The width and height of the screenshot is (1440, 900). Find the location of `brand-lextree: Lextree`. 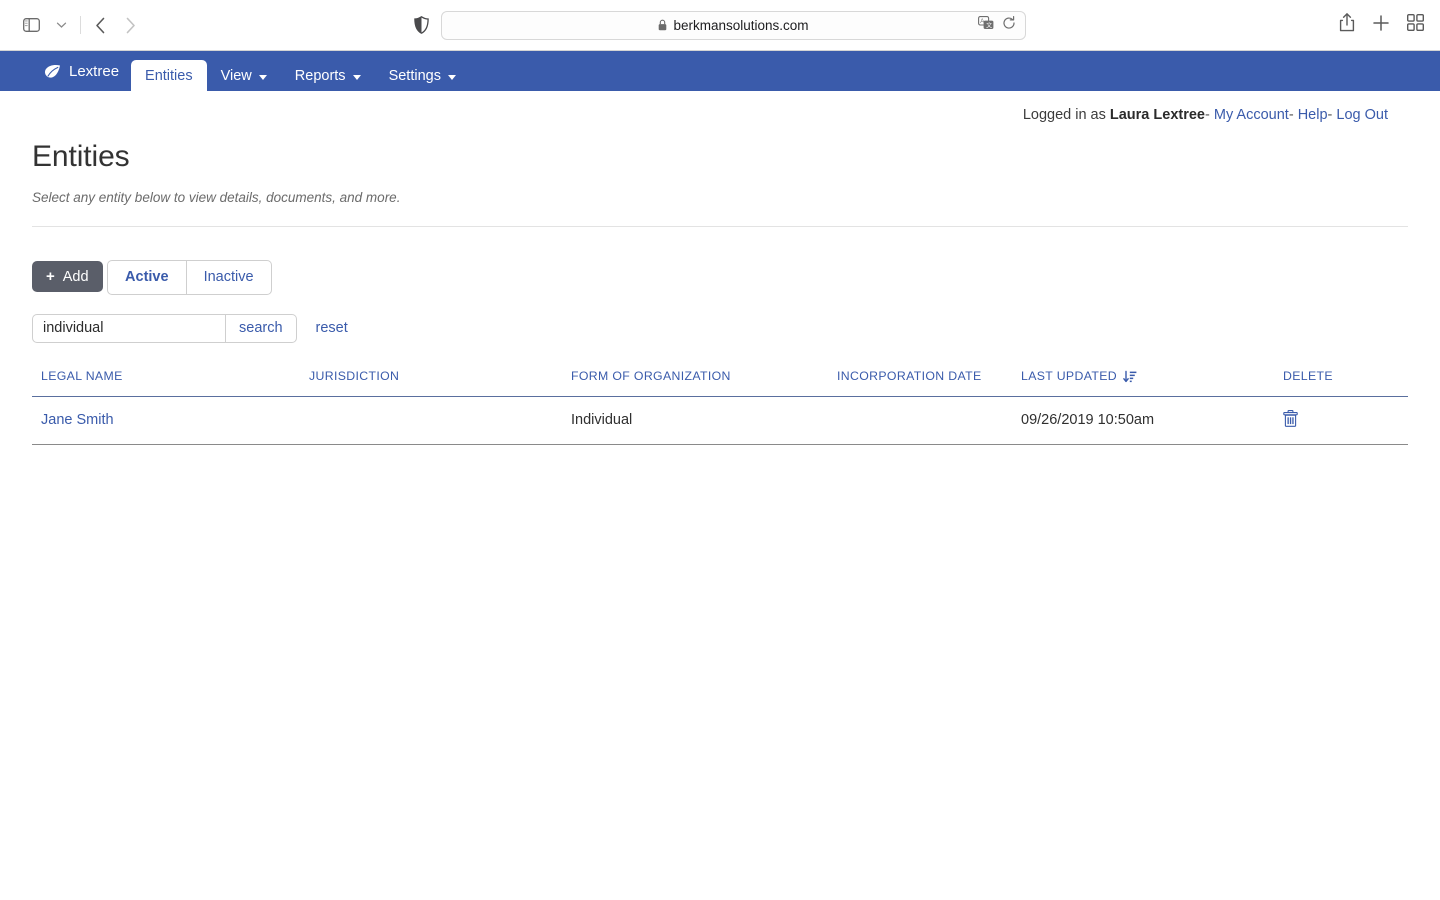

brand-lextree: Lextree is located at coordinates (85, 71).